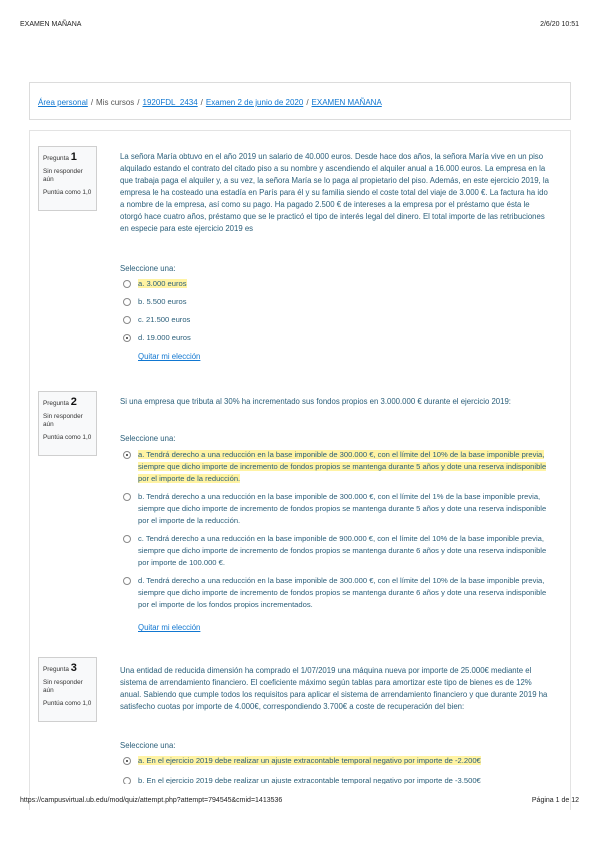 The height and width of the screenshot is (848, 599). What do you see at coordinates (169, 356) in the screenshot?
I see `question-1-clear-choice-link: Quitar mi elección` at bounding box center [169, 356].